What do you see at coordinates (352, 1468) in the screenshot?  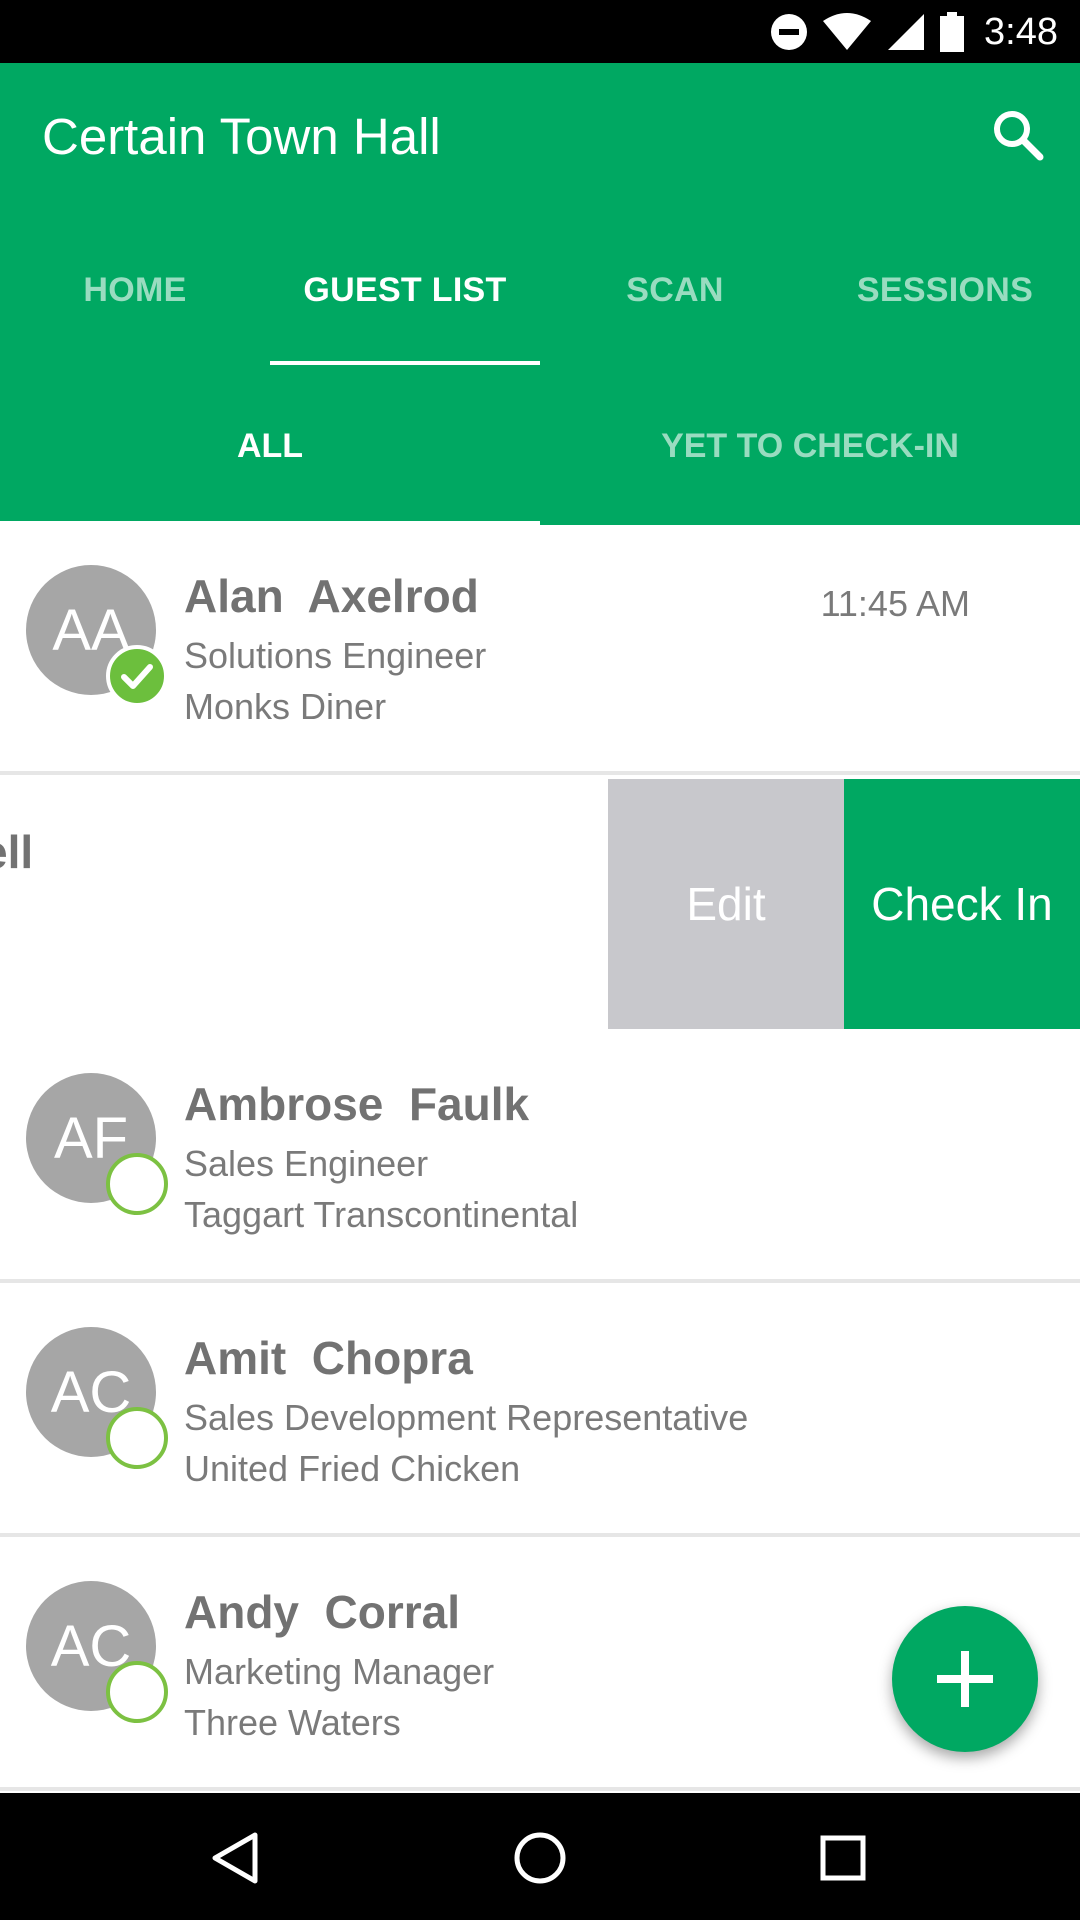 I see `guest-company: United Fried Chicken` at bounding box center [352, 1468].